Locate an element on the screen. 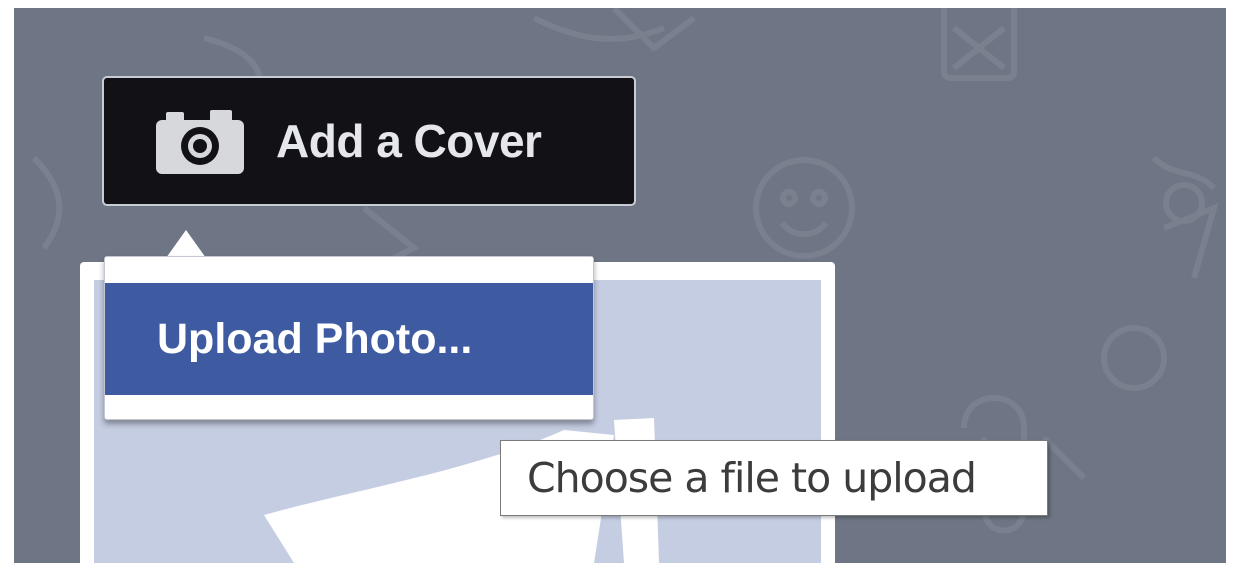  menu-caret is located at coordinates (186, 244).